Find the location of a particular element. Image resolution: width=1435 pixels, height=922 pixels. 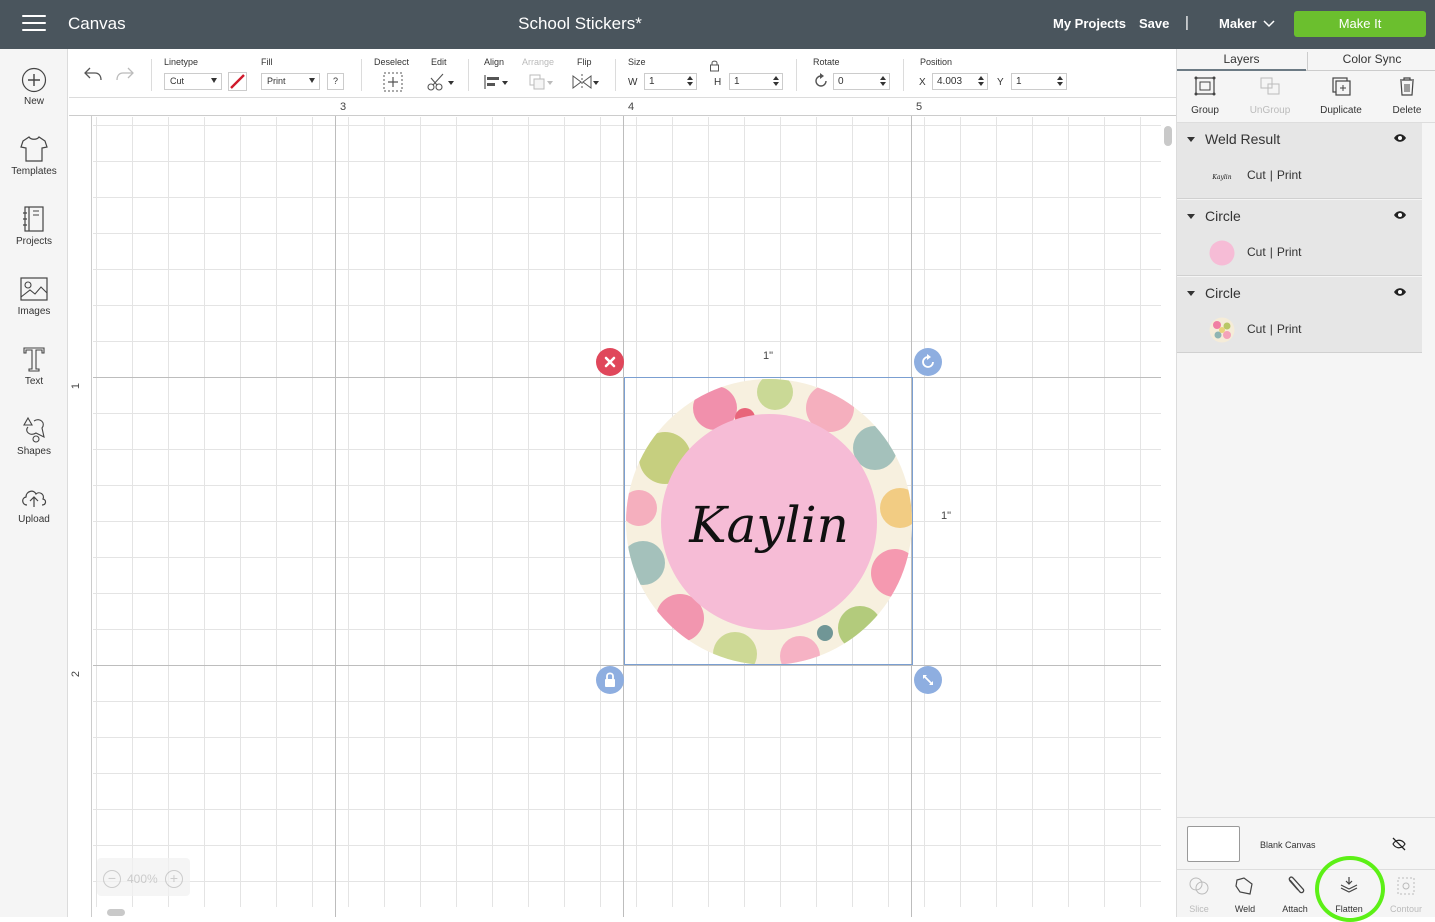

chevron-down-icon is located at coordinates (1269, 23).